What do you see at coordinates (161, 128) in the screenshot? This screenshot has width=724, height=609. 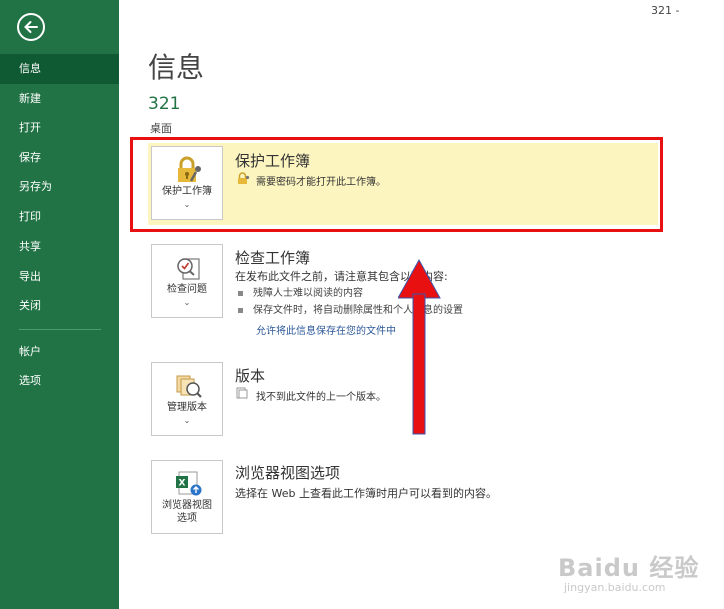 I see `file-location: 桌面` at bounding box center [161, 128].